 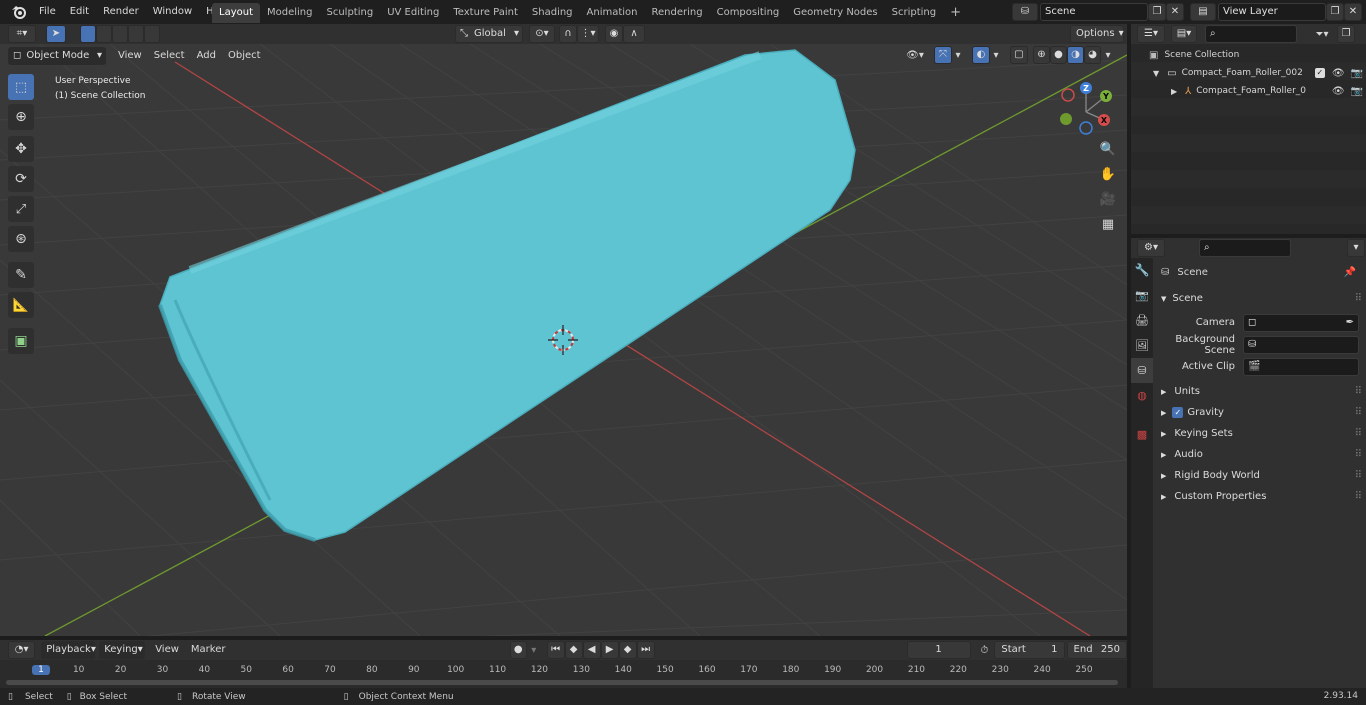 What do you see at coordinates (1142, 270) in the screenshot?
I see `tool-tab-icon: 🔧` at bounding box center [1142, 270].